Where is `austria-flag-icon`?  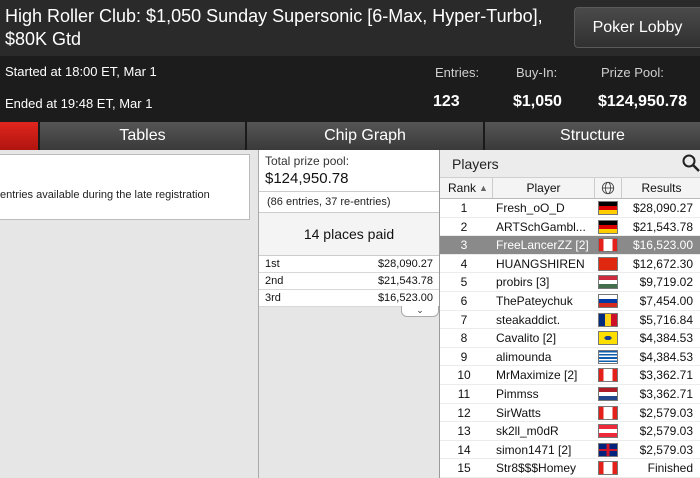 austria-flag-icon is located at coordinates (608, 431).